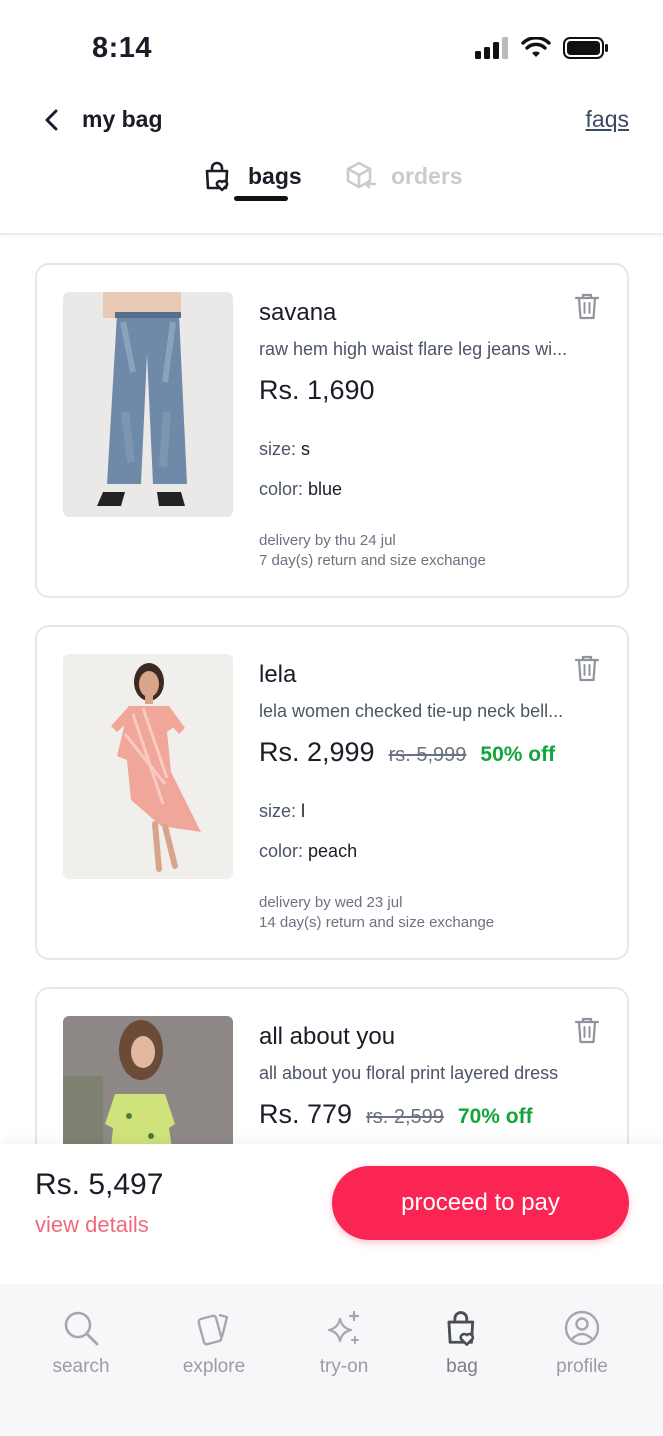 Image resolution: width=663 pixels, height=1436 pixels. I want to click on nav-label: bag, so click(462, 1366).